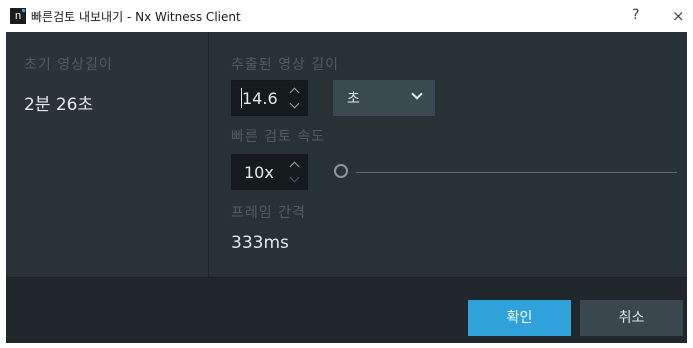 The image size is (693, 348). Describe the element at coordinates (353, 99) in the screenshot. I see `unit-select-value: 초` at that location.